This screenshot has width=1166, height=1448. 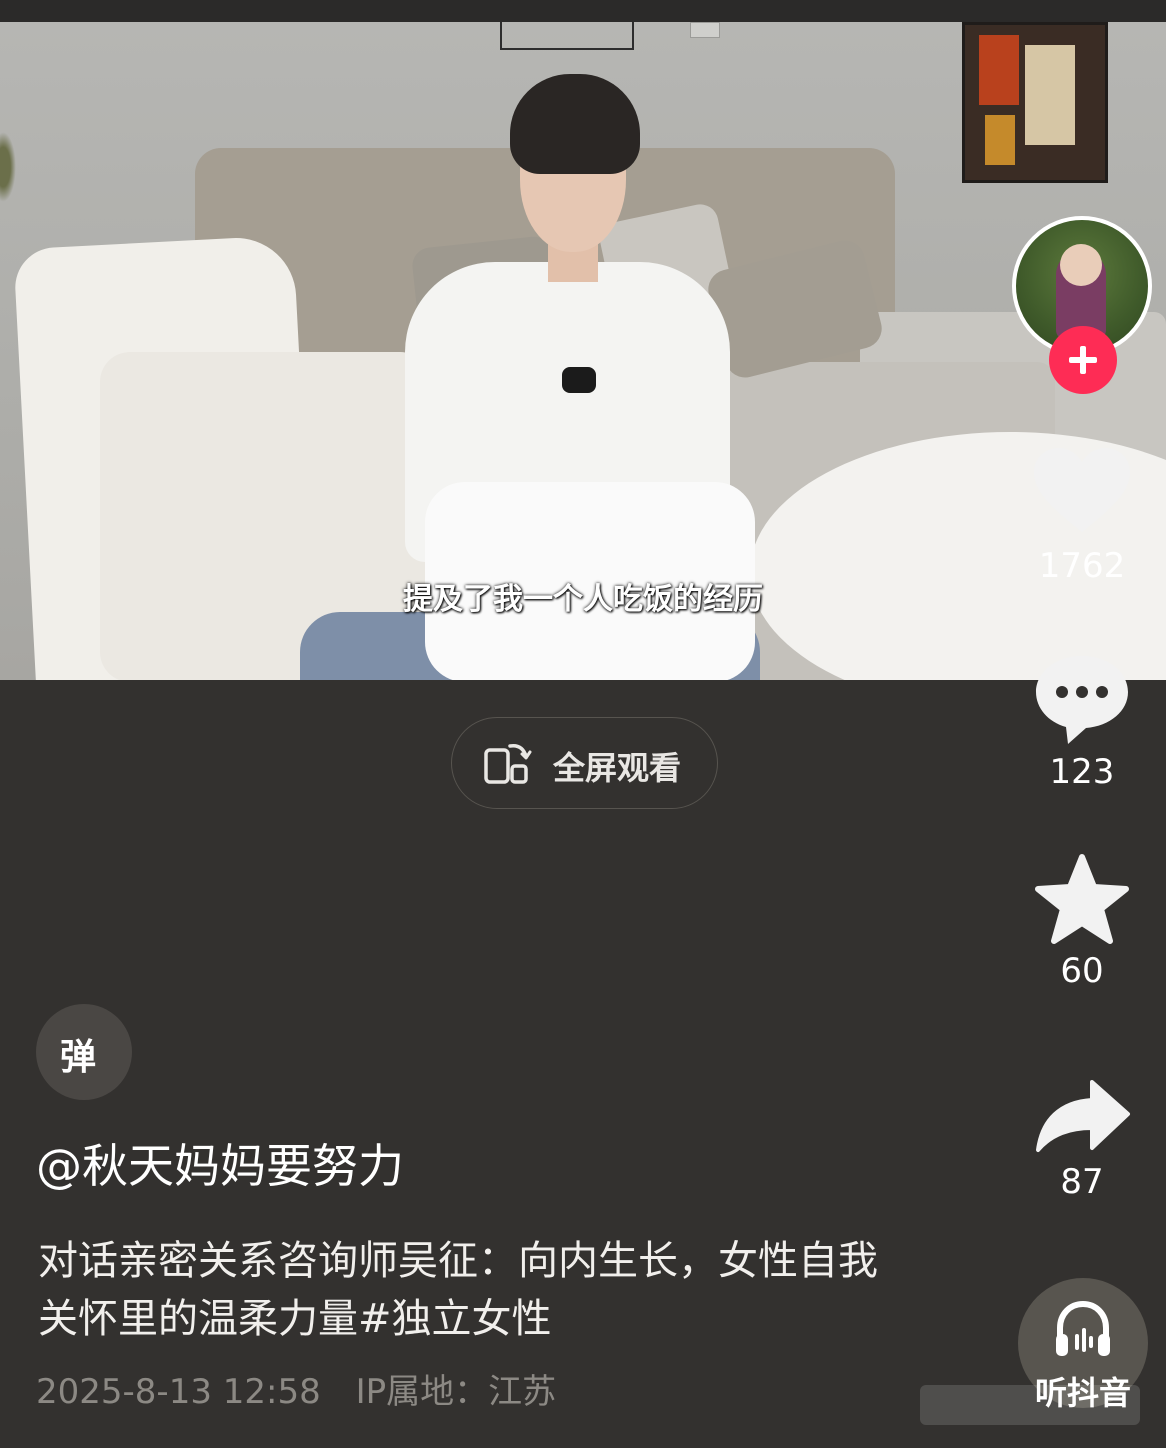 What do you see at coordinates (178, 1392) in the screenshot?
I see `post-date: 2025-8-13 12:58` at bounding box center [178, 1392].